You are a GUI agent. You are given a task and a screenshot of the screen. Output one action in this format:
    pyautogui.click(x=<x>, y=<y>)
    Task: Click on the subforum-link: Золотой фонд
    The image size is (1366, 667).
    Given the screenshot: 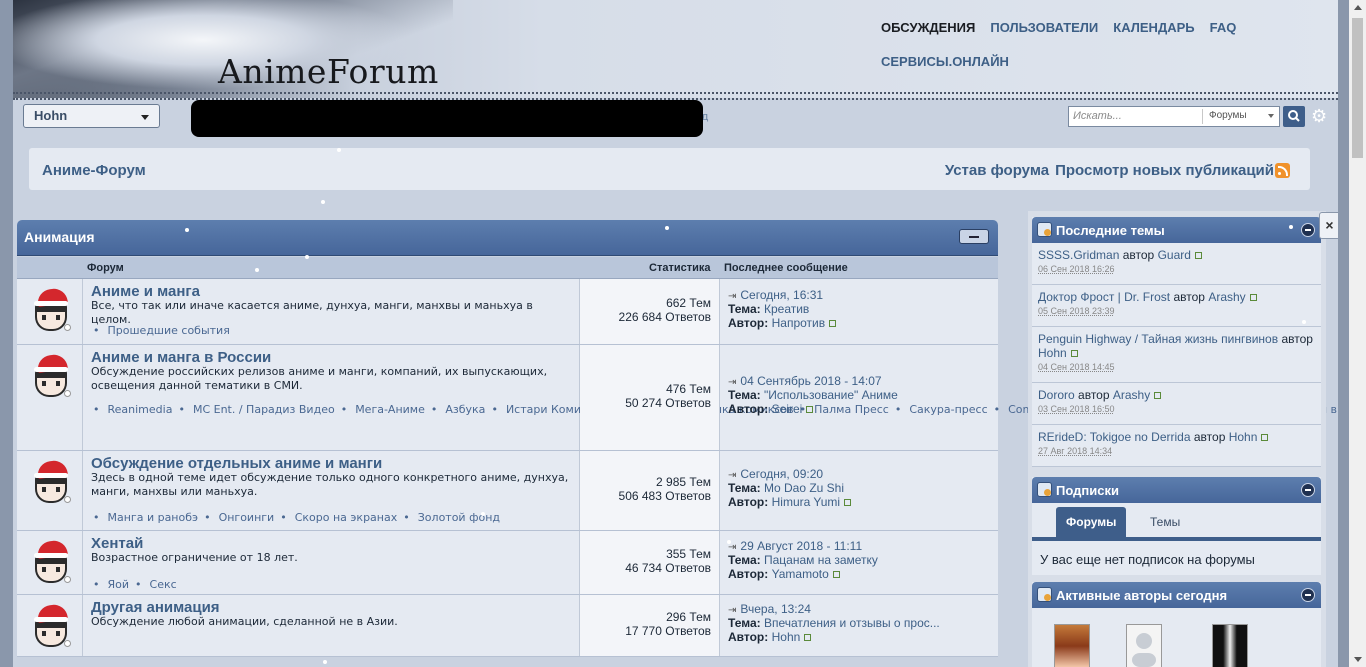 What is the action you would take?
    pyautogui.click(x=451, y=517)
    